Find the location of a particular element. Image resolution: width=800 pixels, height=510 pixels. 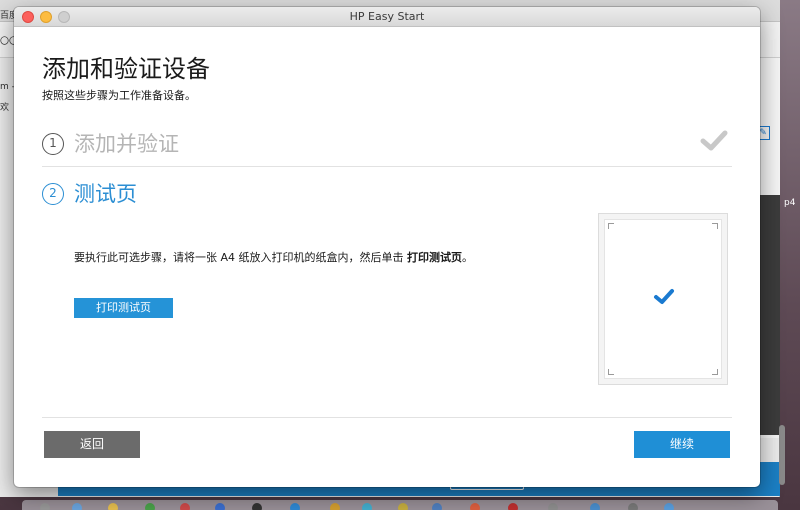

step-test-page: 2 测试页 is located at coordinates (387, 195).